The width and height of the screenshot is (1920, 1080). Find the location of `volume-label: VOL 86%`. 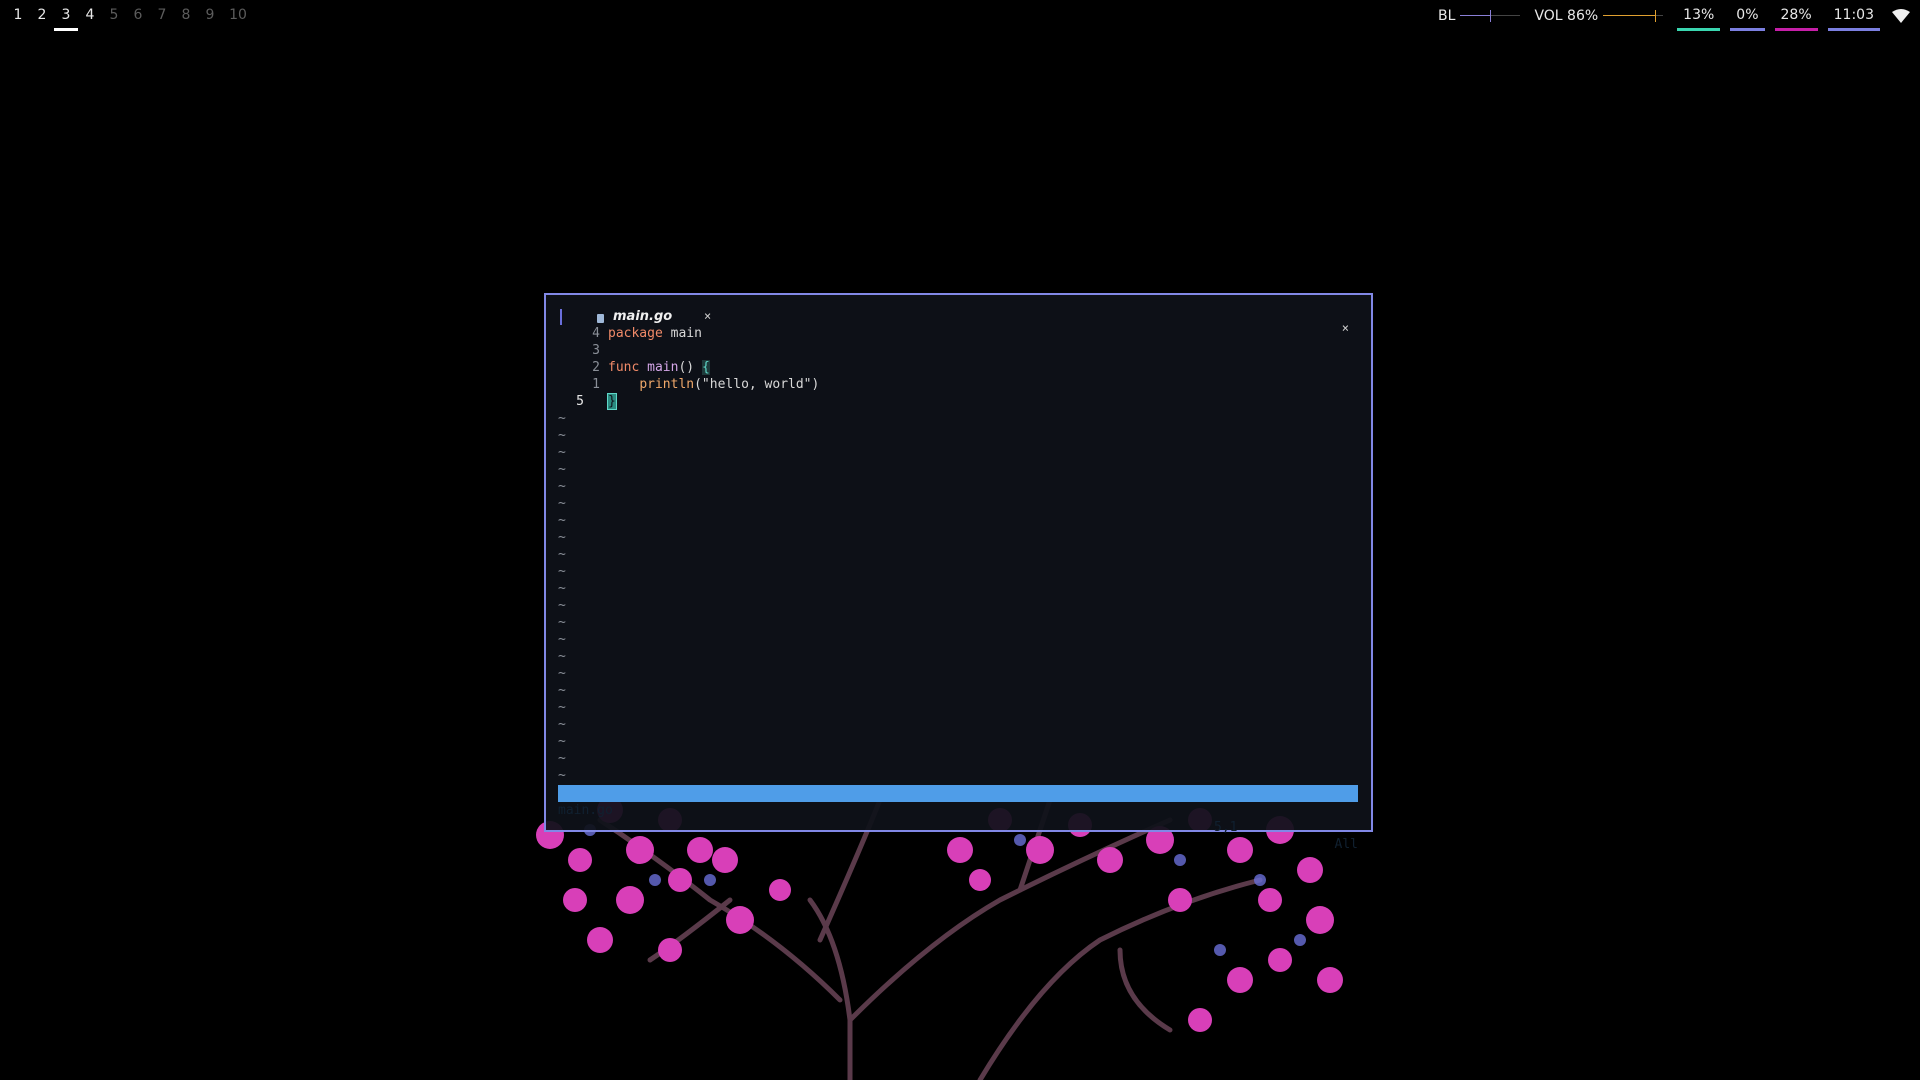

volume-label: VOL 86% is located at coordinates (1566, 16).